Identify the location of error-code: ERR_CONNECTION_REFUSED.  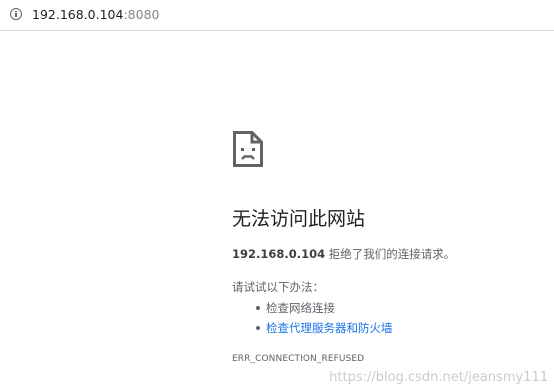
(298, 359).